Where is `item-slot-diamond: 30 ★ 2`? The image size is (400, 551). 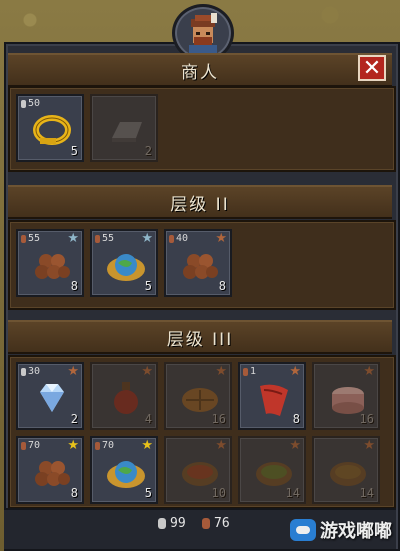
item-slot-diamond: 30 ★ 2 is located at coordinates (50, 396).